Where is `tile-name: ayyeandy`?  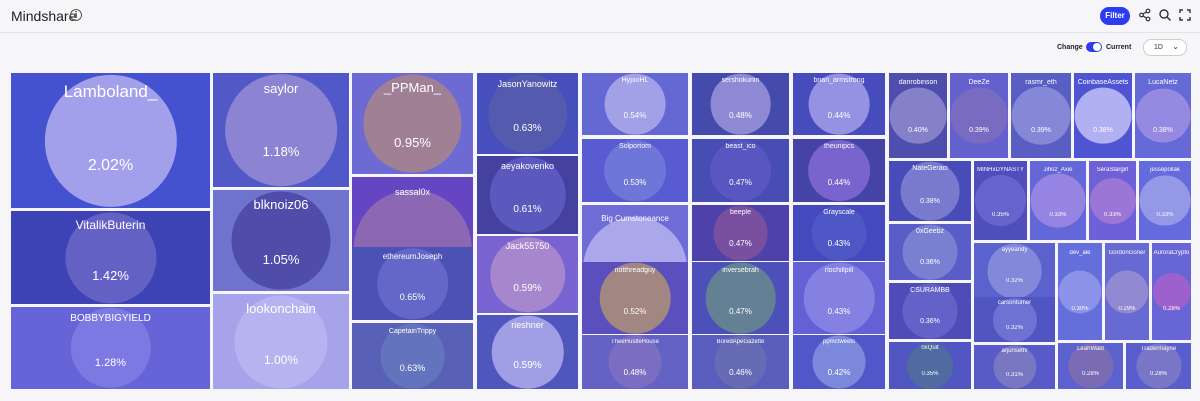 tile-name: ayyeandy is located at coordinates (1014, 250).